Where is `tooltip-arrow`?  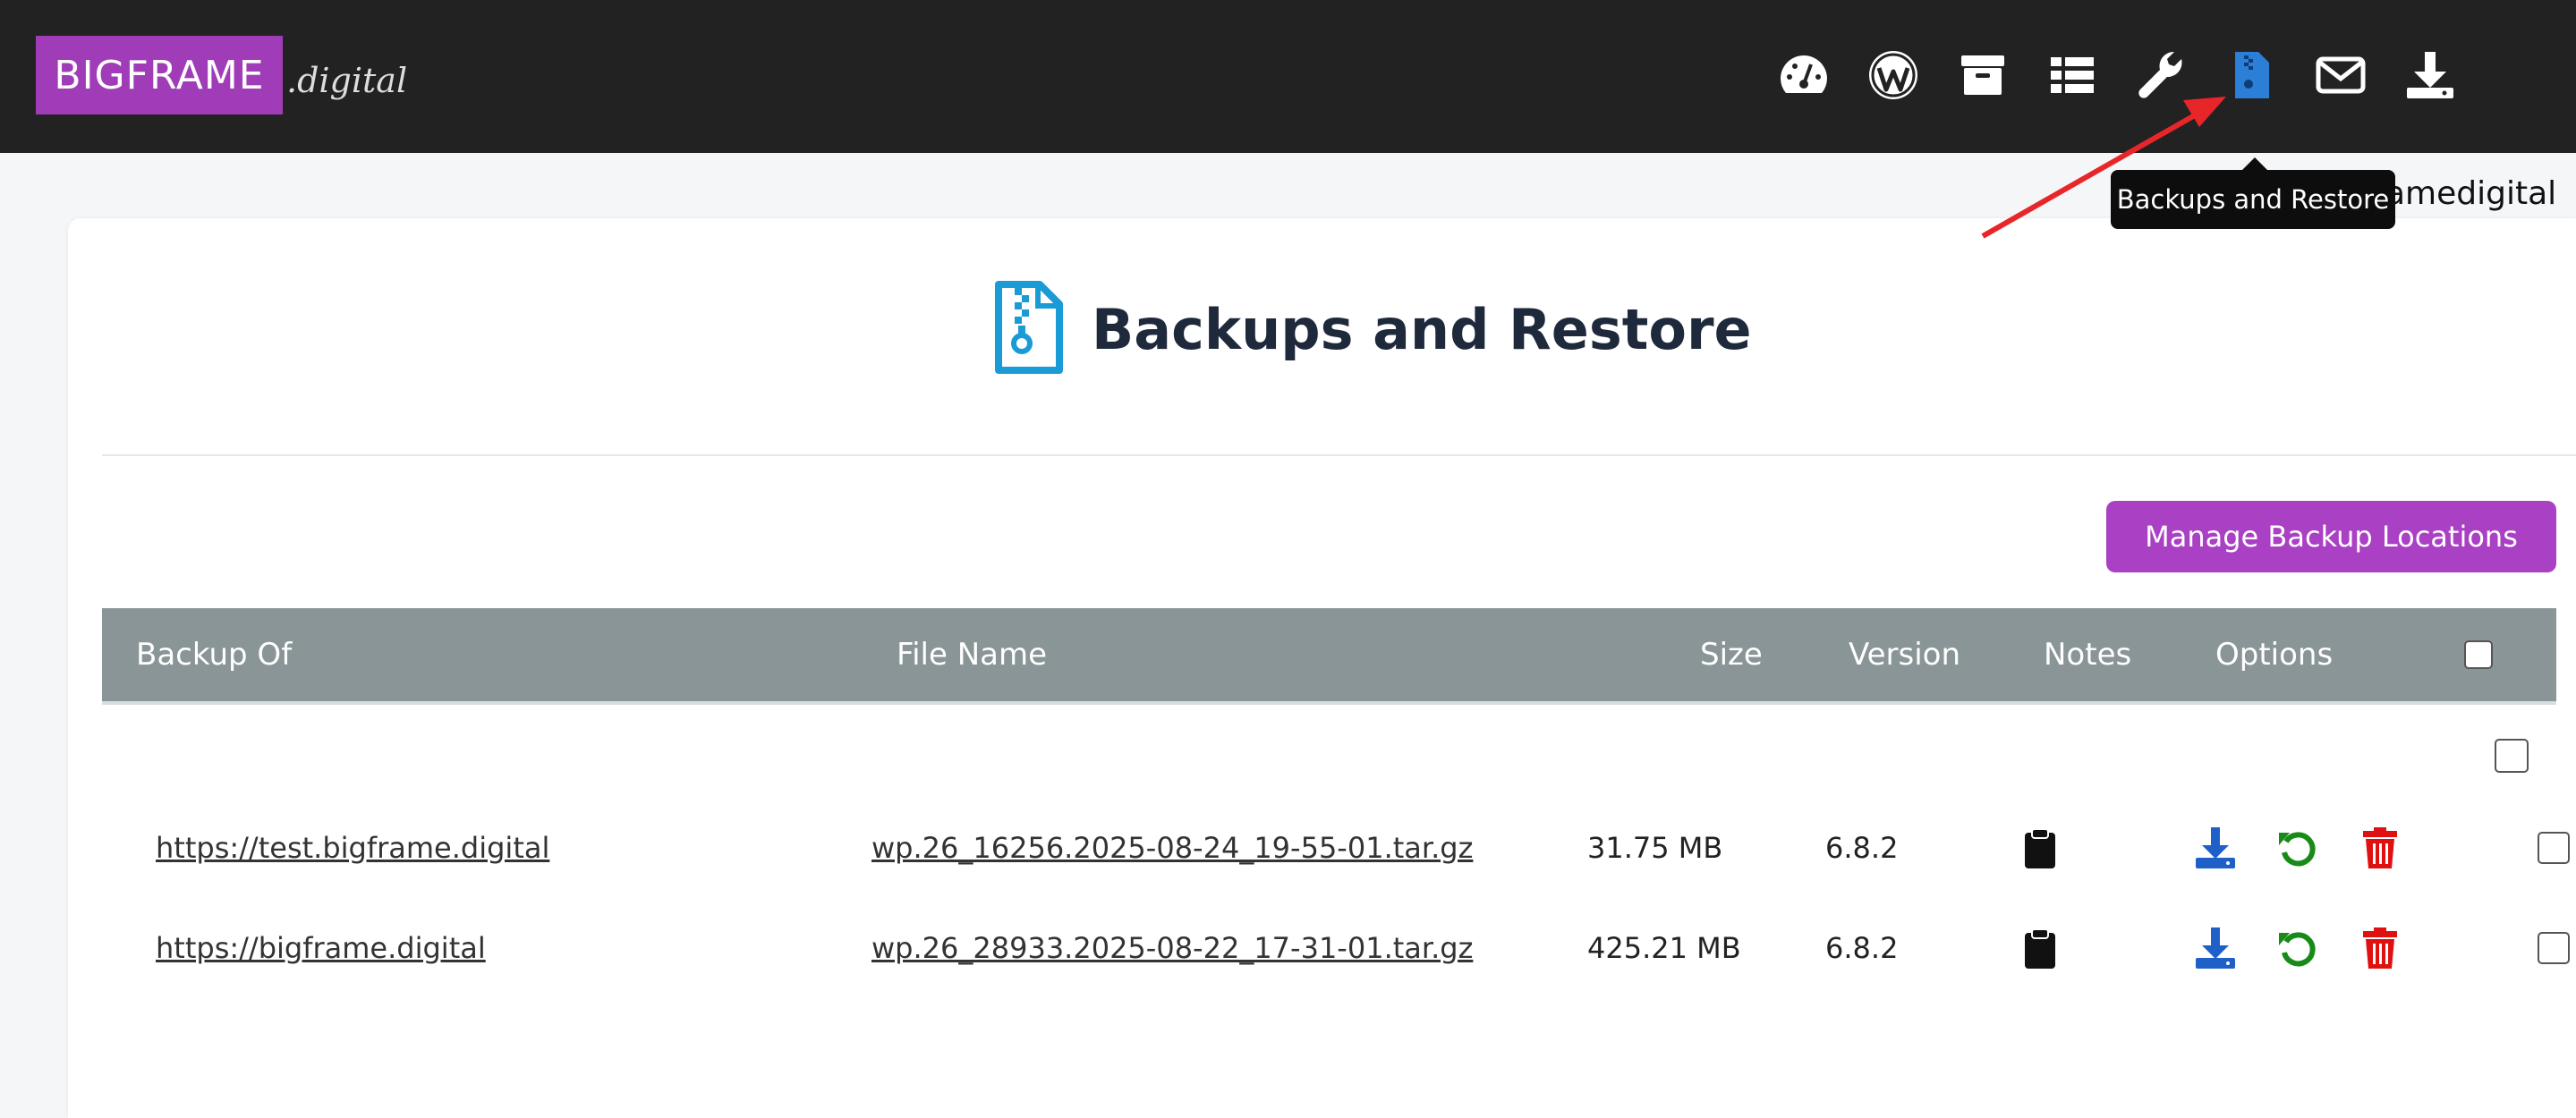
tooltip-arrow is located at coordinates (2254, 164).